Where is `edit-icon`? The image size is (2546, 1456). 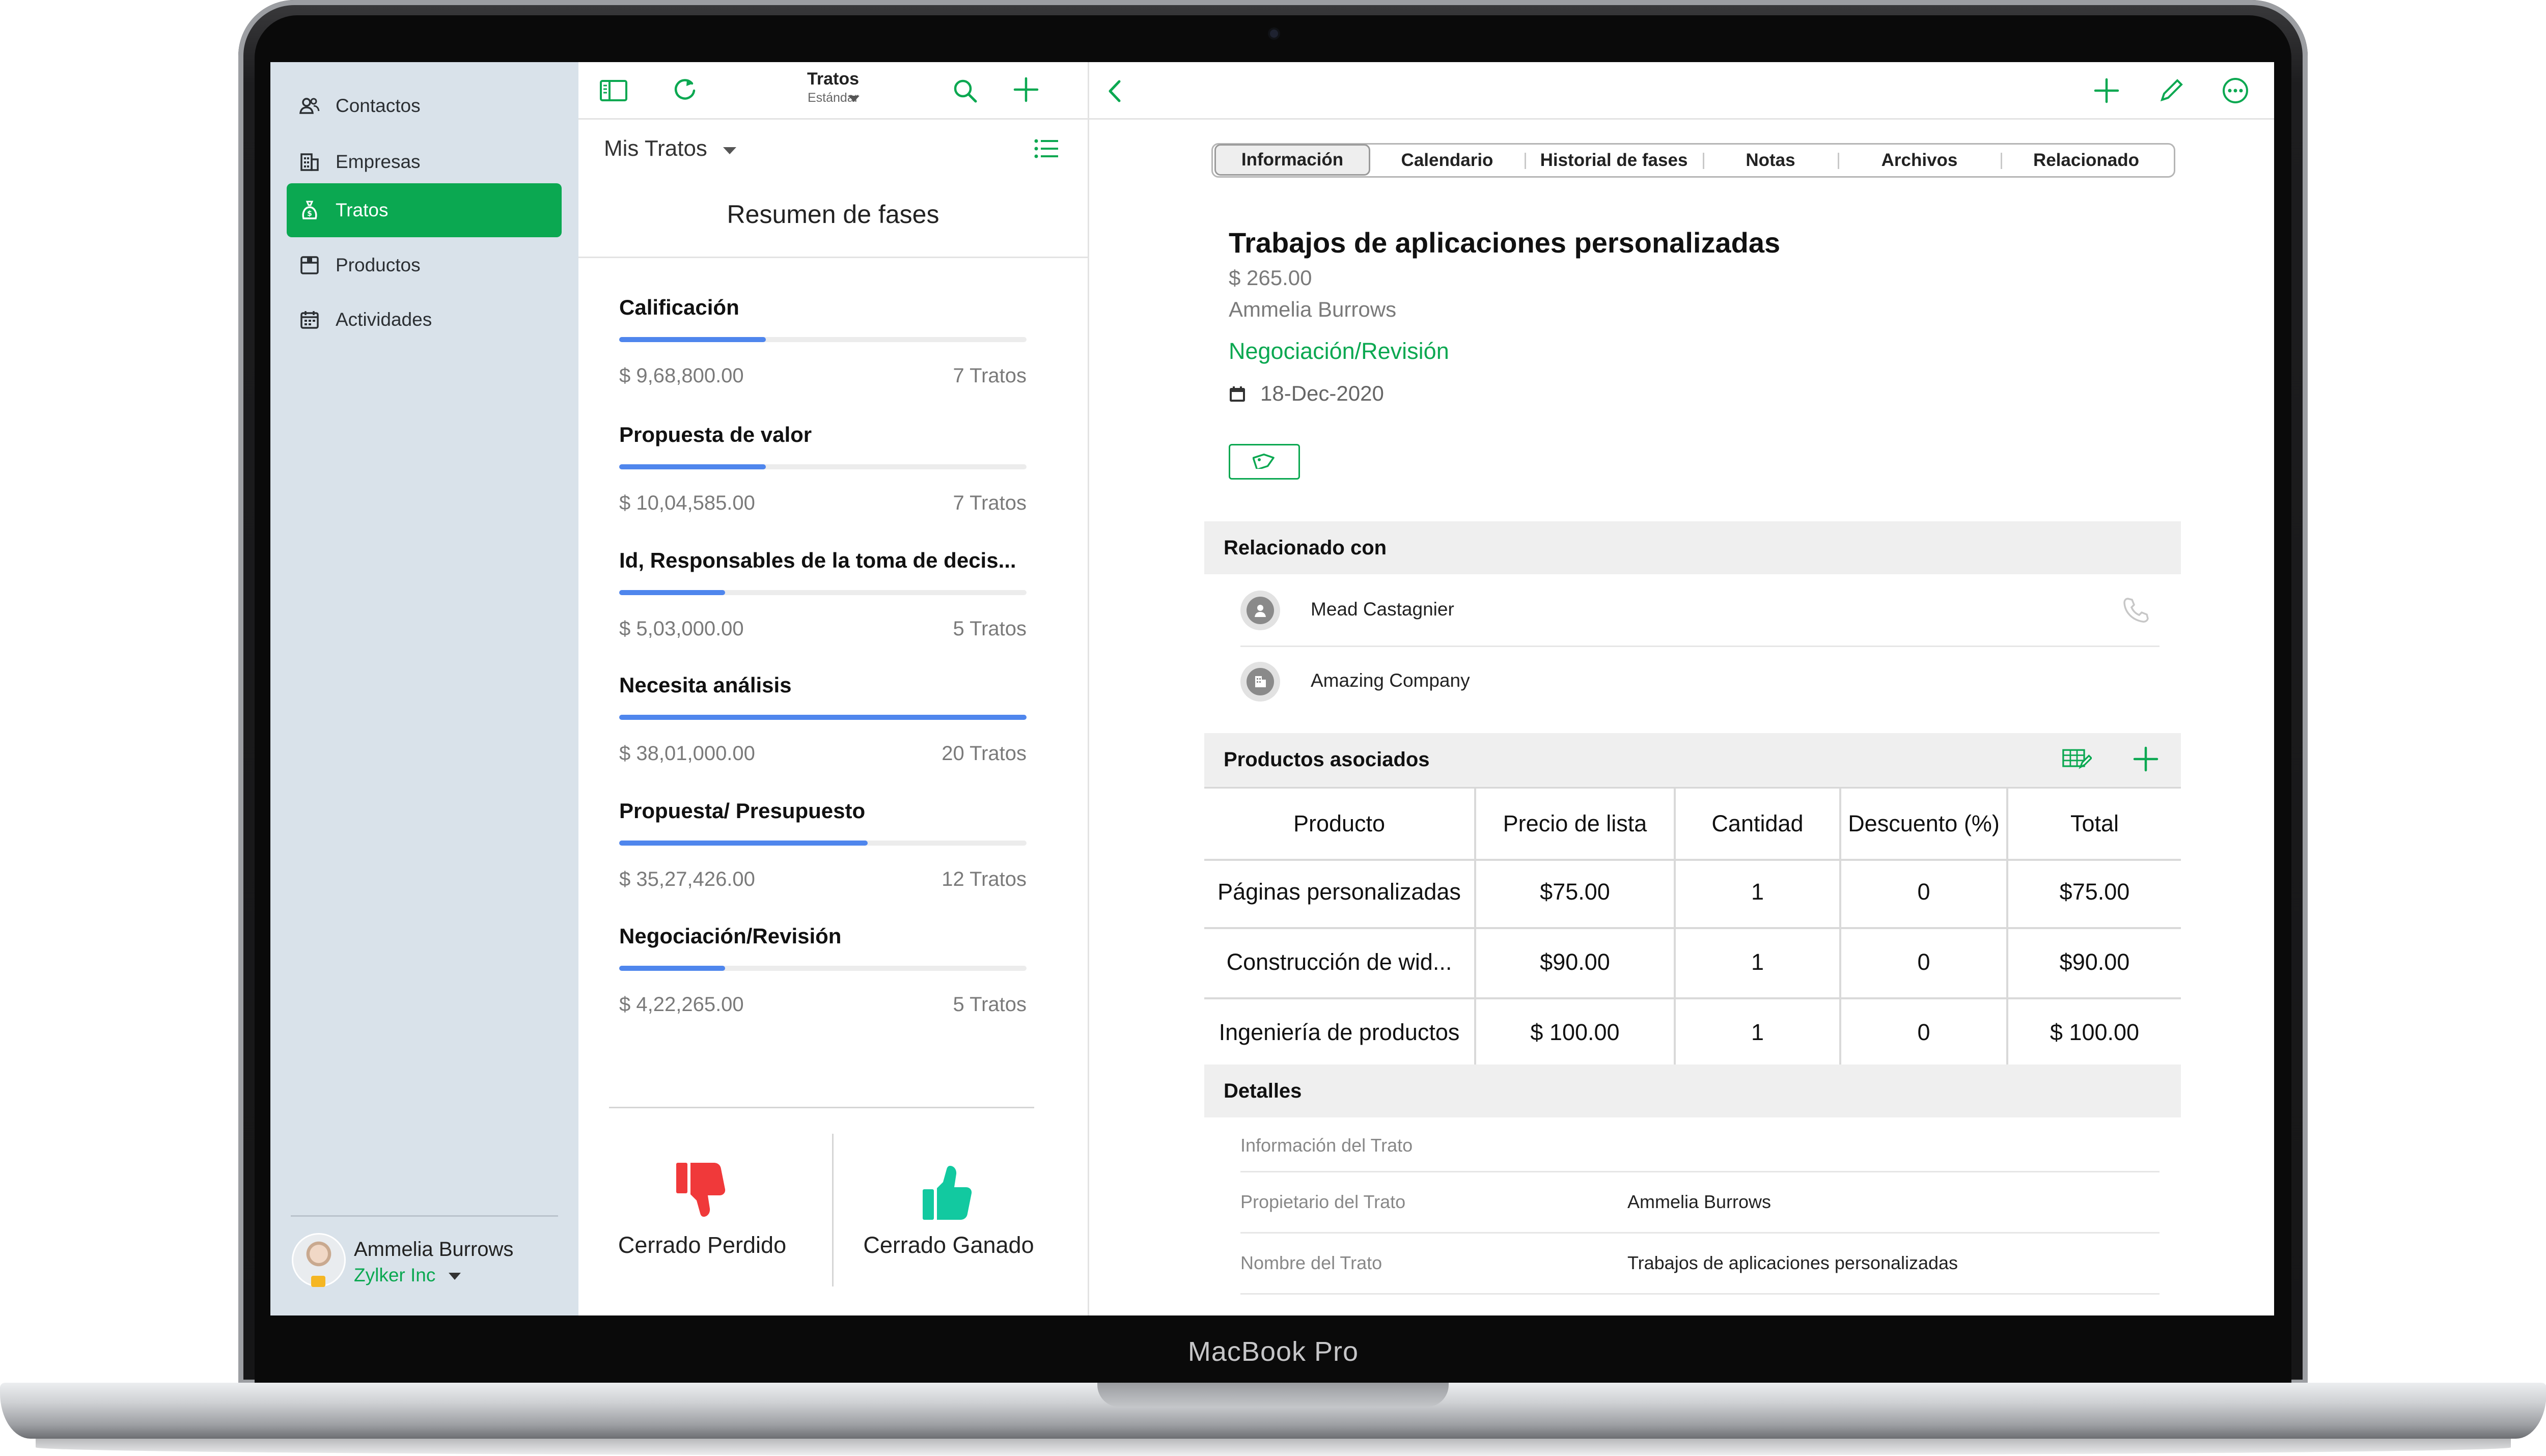 edit-icon is located at coordinates (2171, 90).